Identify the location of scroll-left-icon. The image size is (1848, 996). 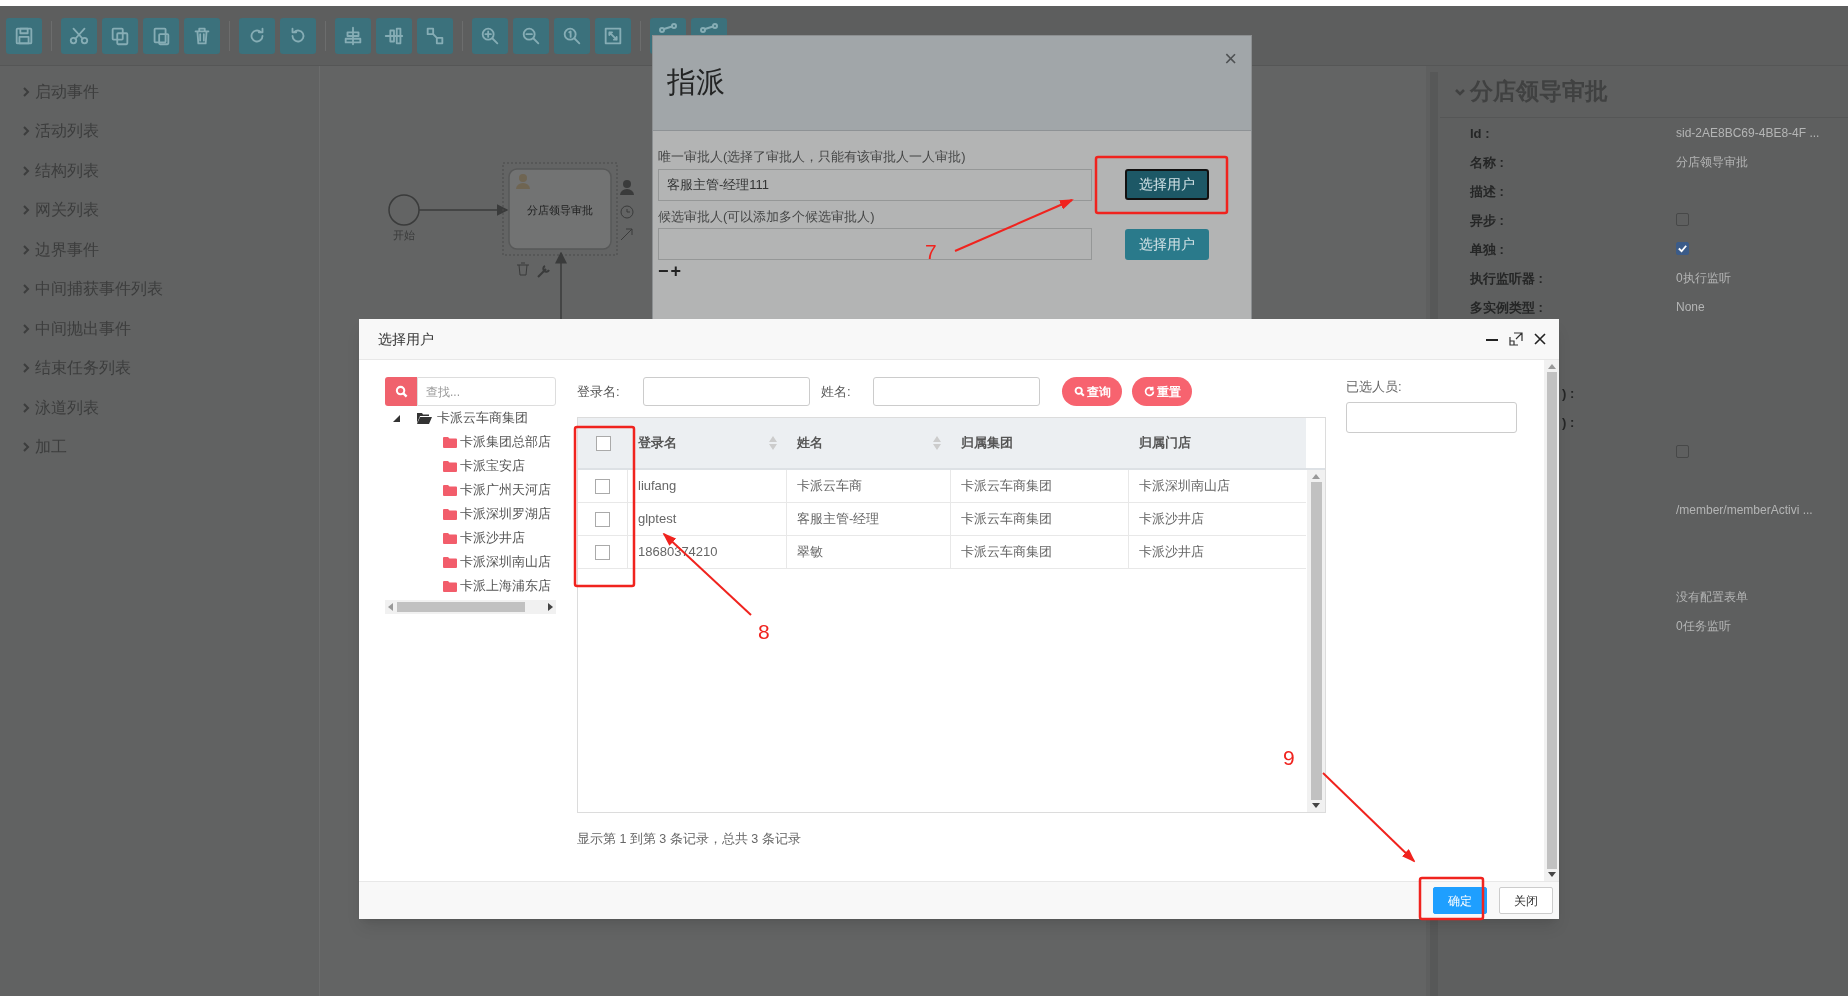
(390, 607).